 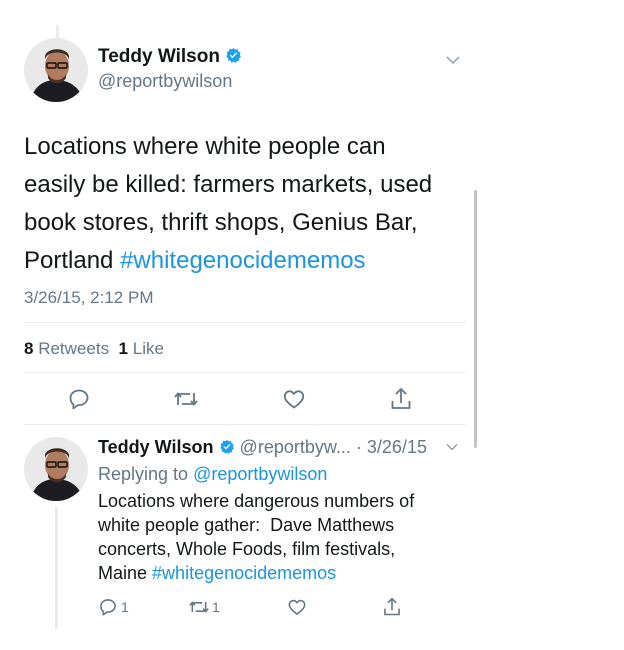 I want to click on reply-action: 1, so click(x=113, y=607).